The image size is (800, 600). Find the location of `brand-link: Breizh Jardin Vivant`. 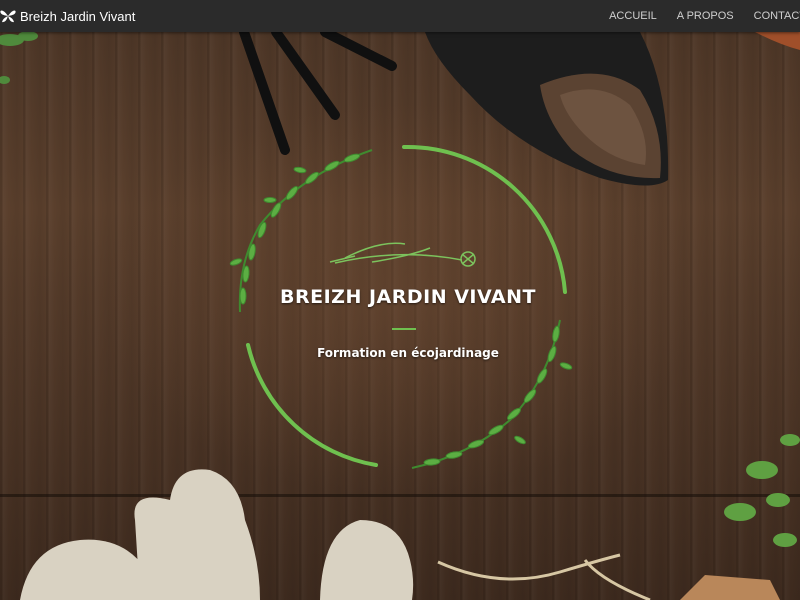

brand-link: Breizh Jardin Vivant is located at coordinates (67, 16).